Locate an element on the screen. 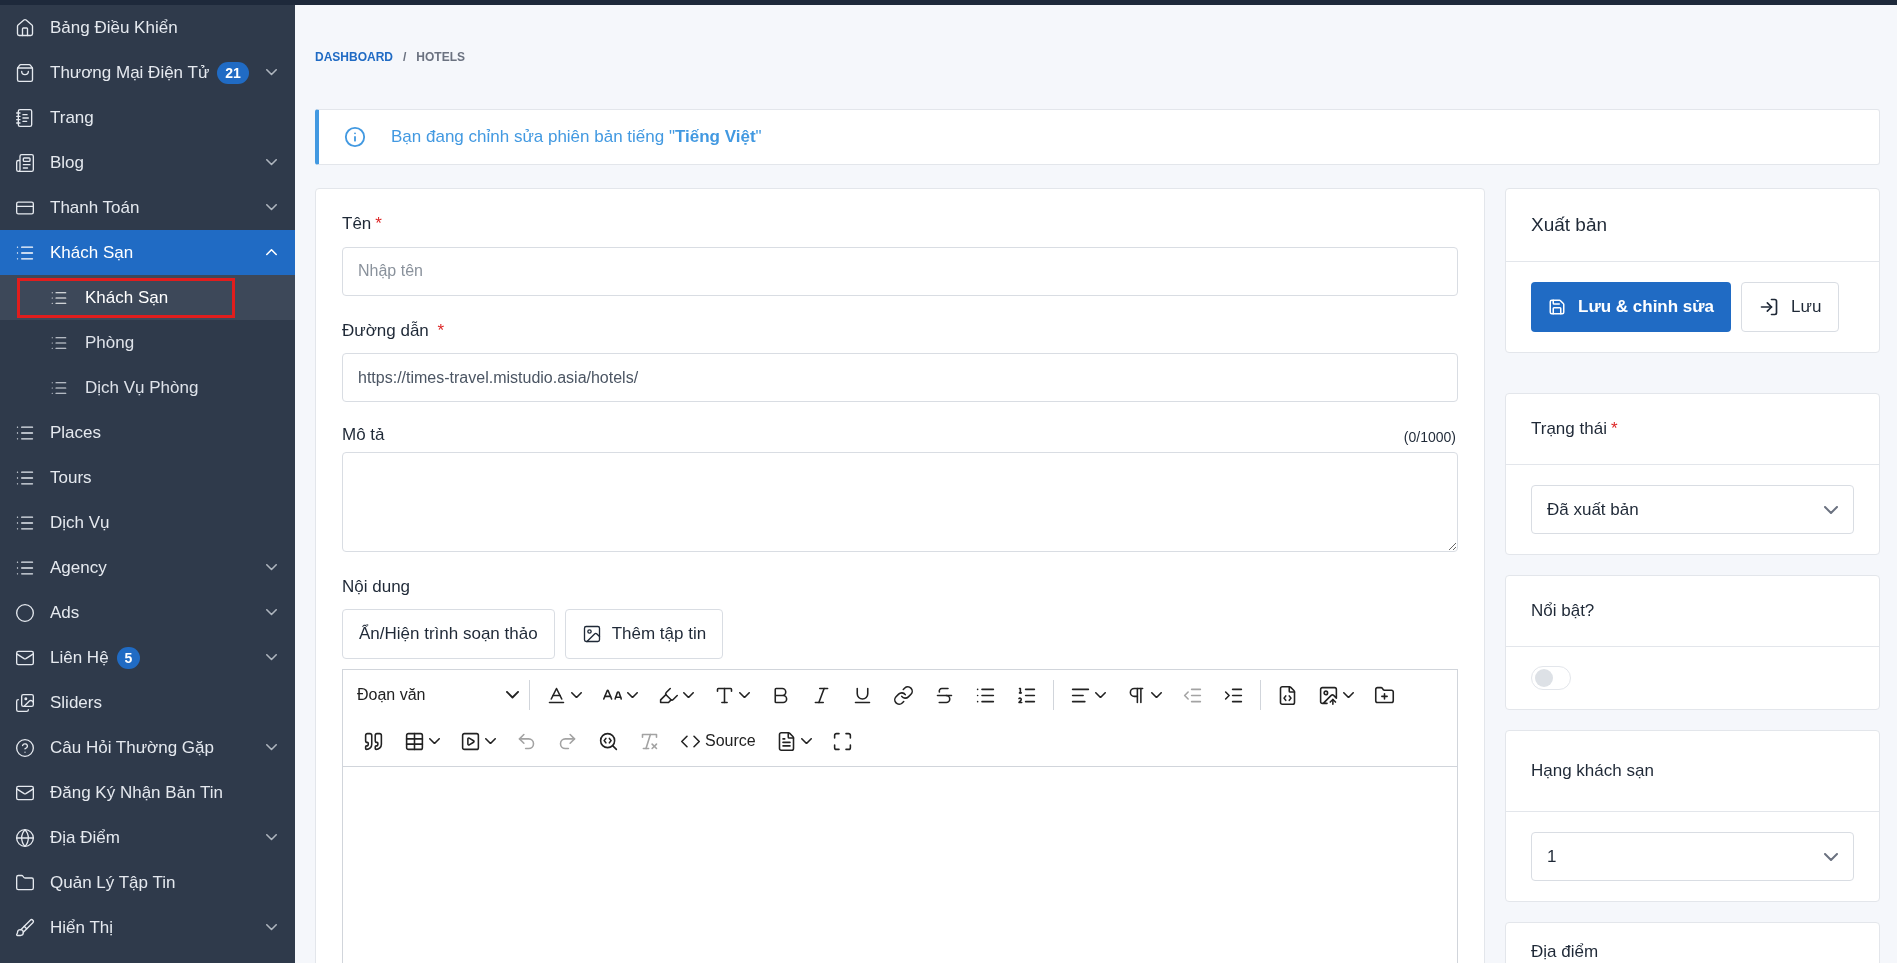  sidebar-item: Bảng Điều Khiển is located at coordinates (147, 27).